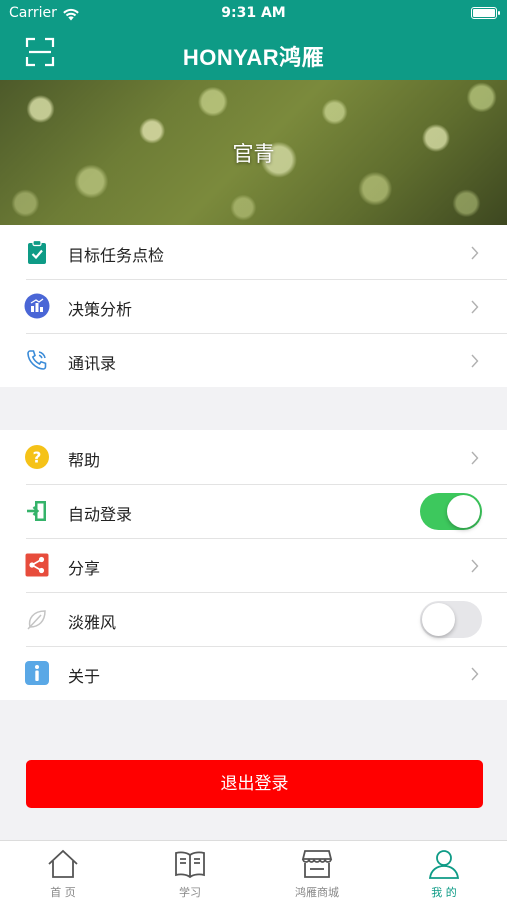  I want to click on brand-logo: HONYAR鸿雁, so click(253, 57).